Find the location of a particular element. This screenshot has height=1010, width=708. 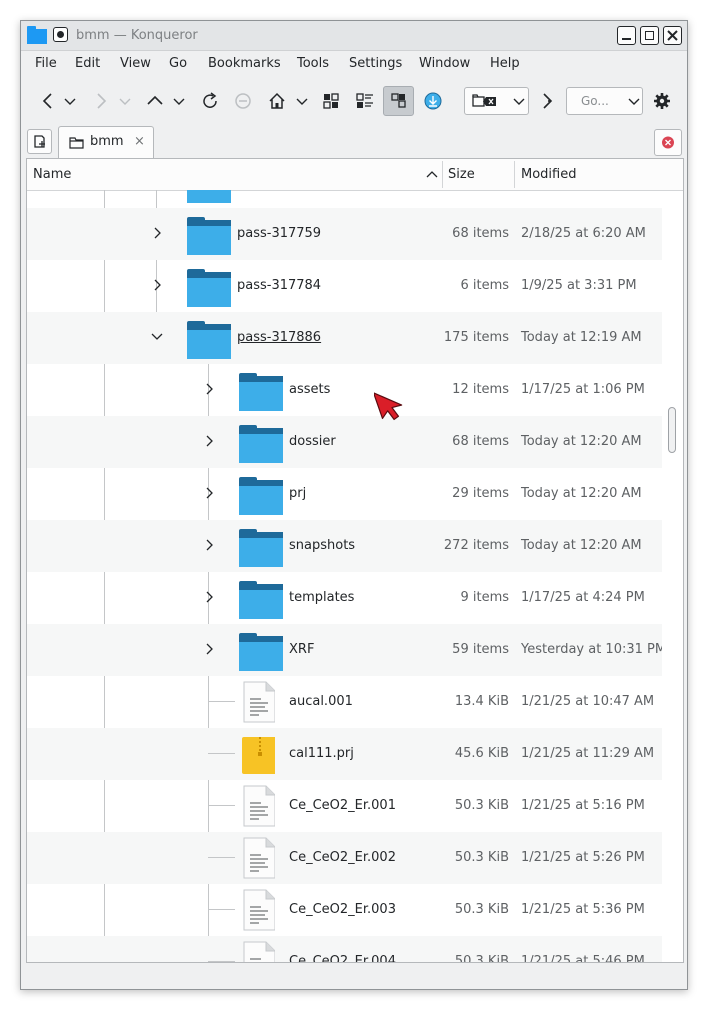

menu-tools: Tools is located at coordinates (313, 63).